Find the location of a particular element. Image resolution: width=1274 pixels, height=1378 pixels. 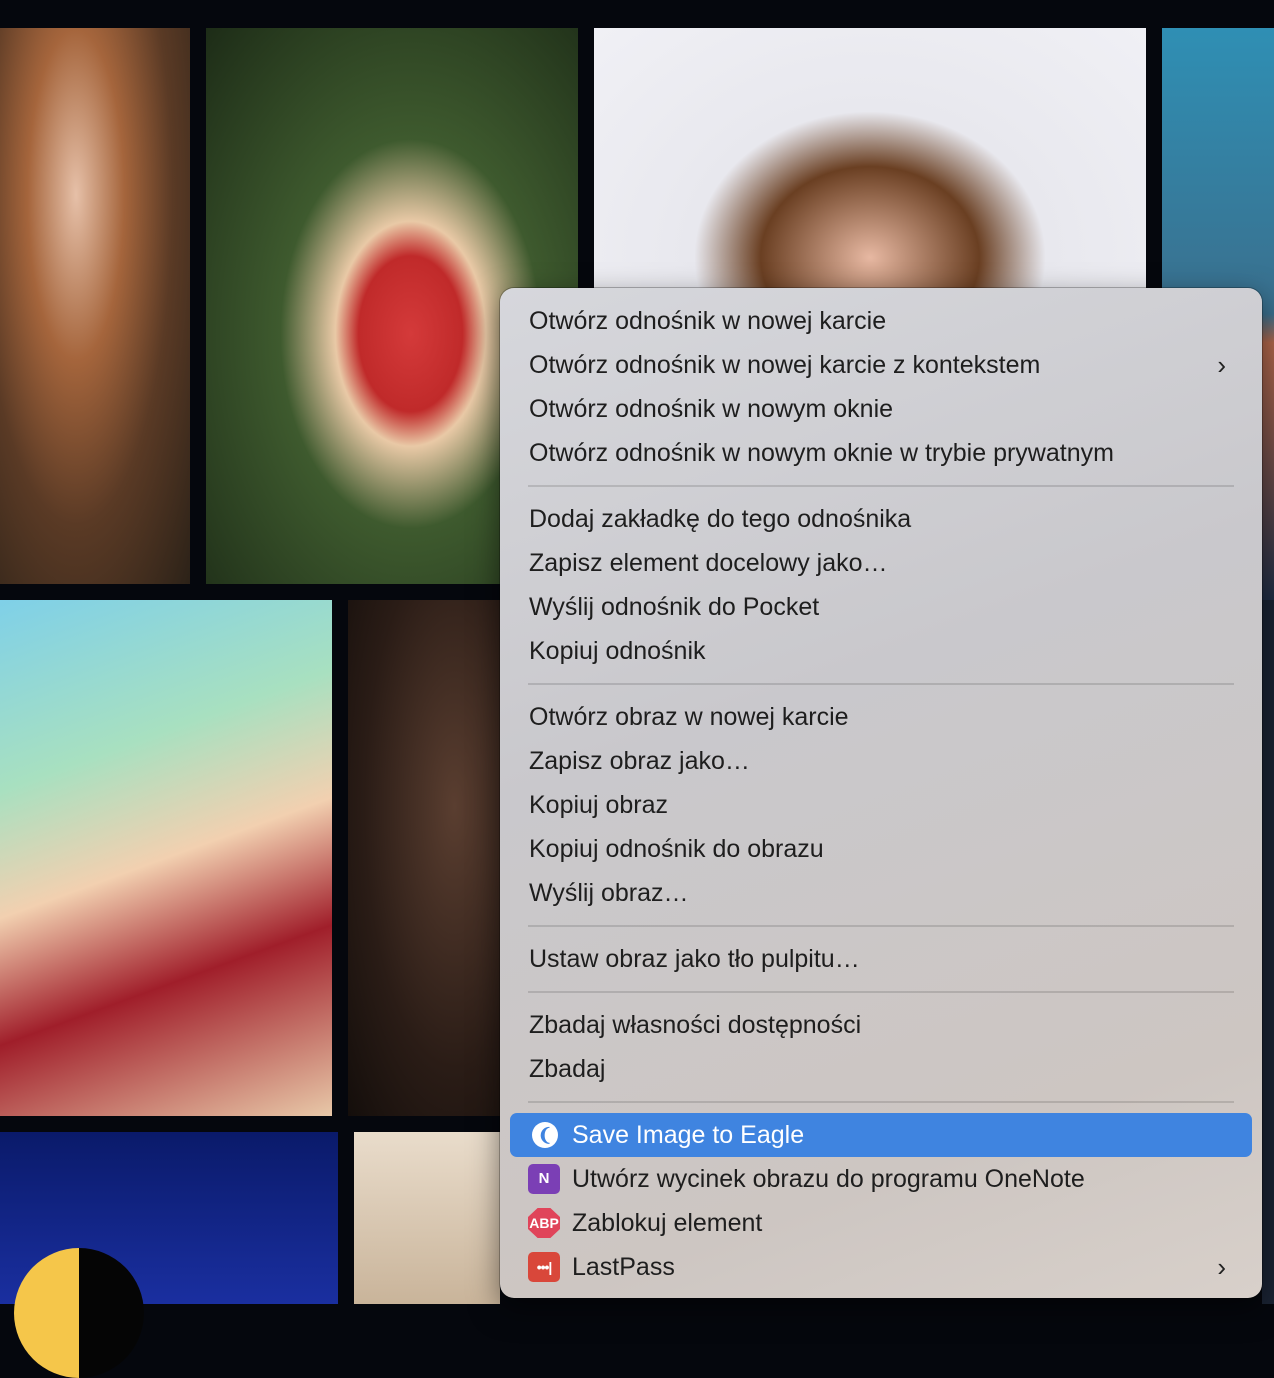

menu-item: Zbadaj is located at coordinates (881, 1069).